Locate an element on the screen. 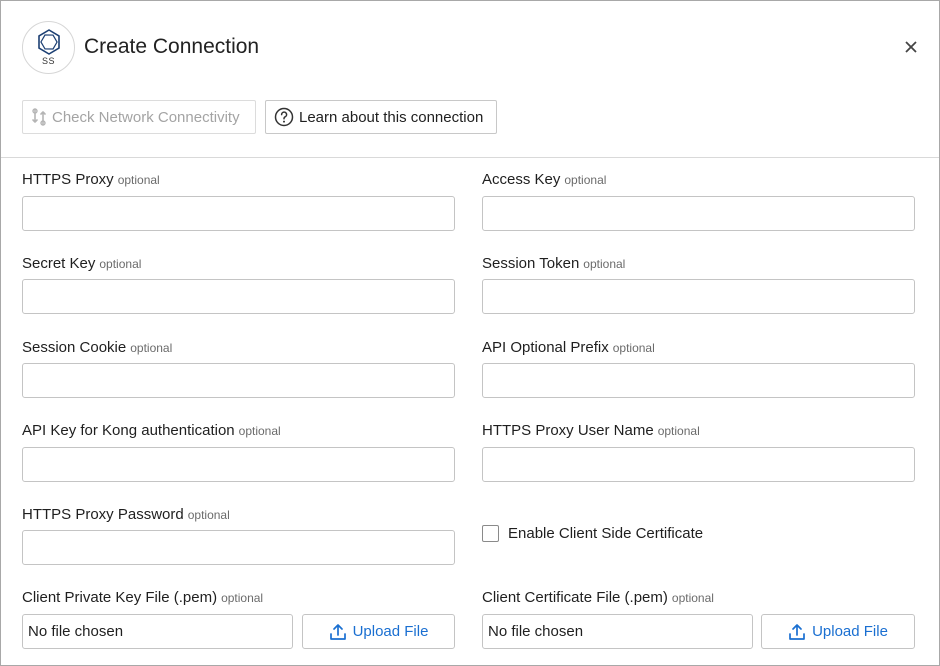  header-divider is located at coordinates (470, 157).